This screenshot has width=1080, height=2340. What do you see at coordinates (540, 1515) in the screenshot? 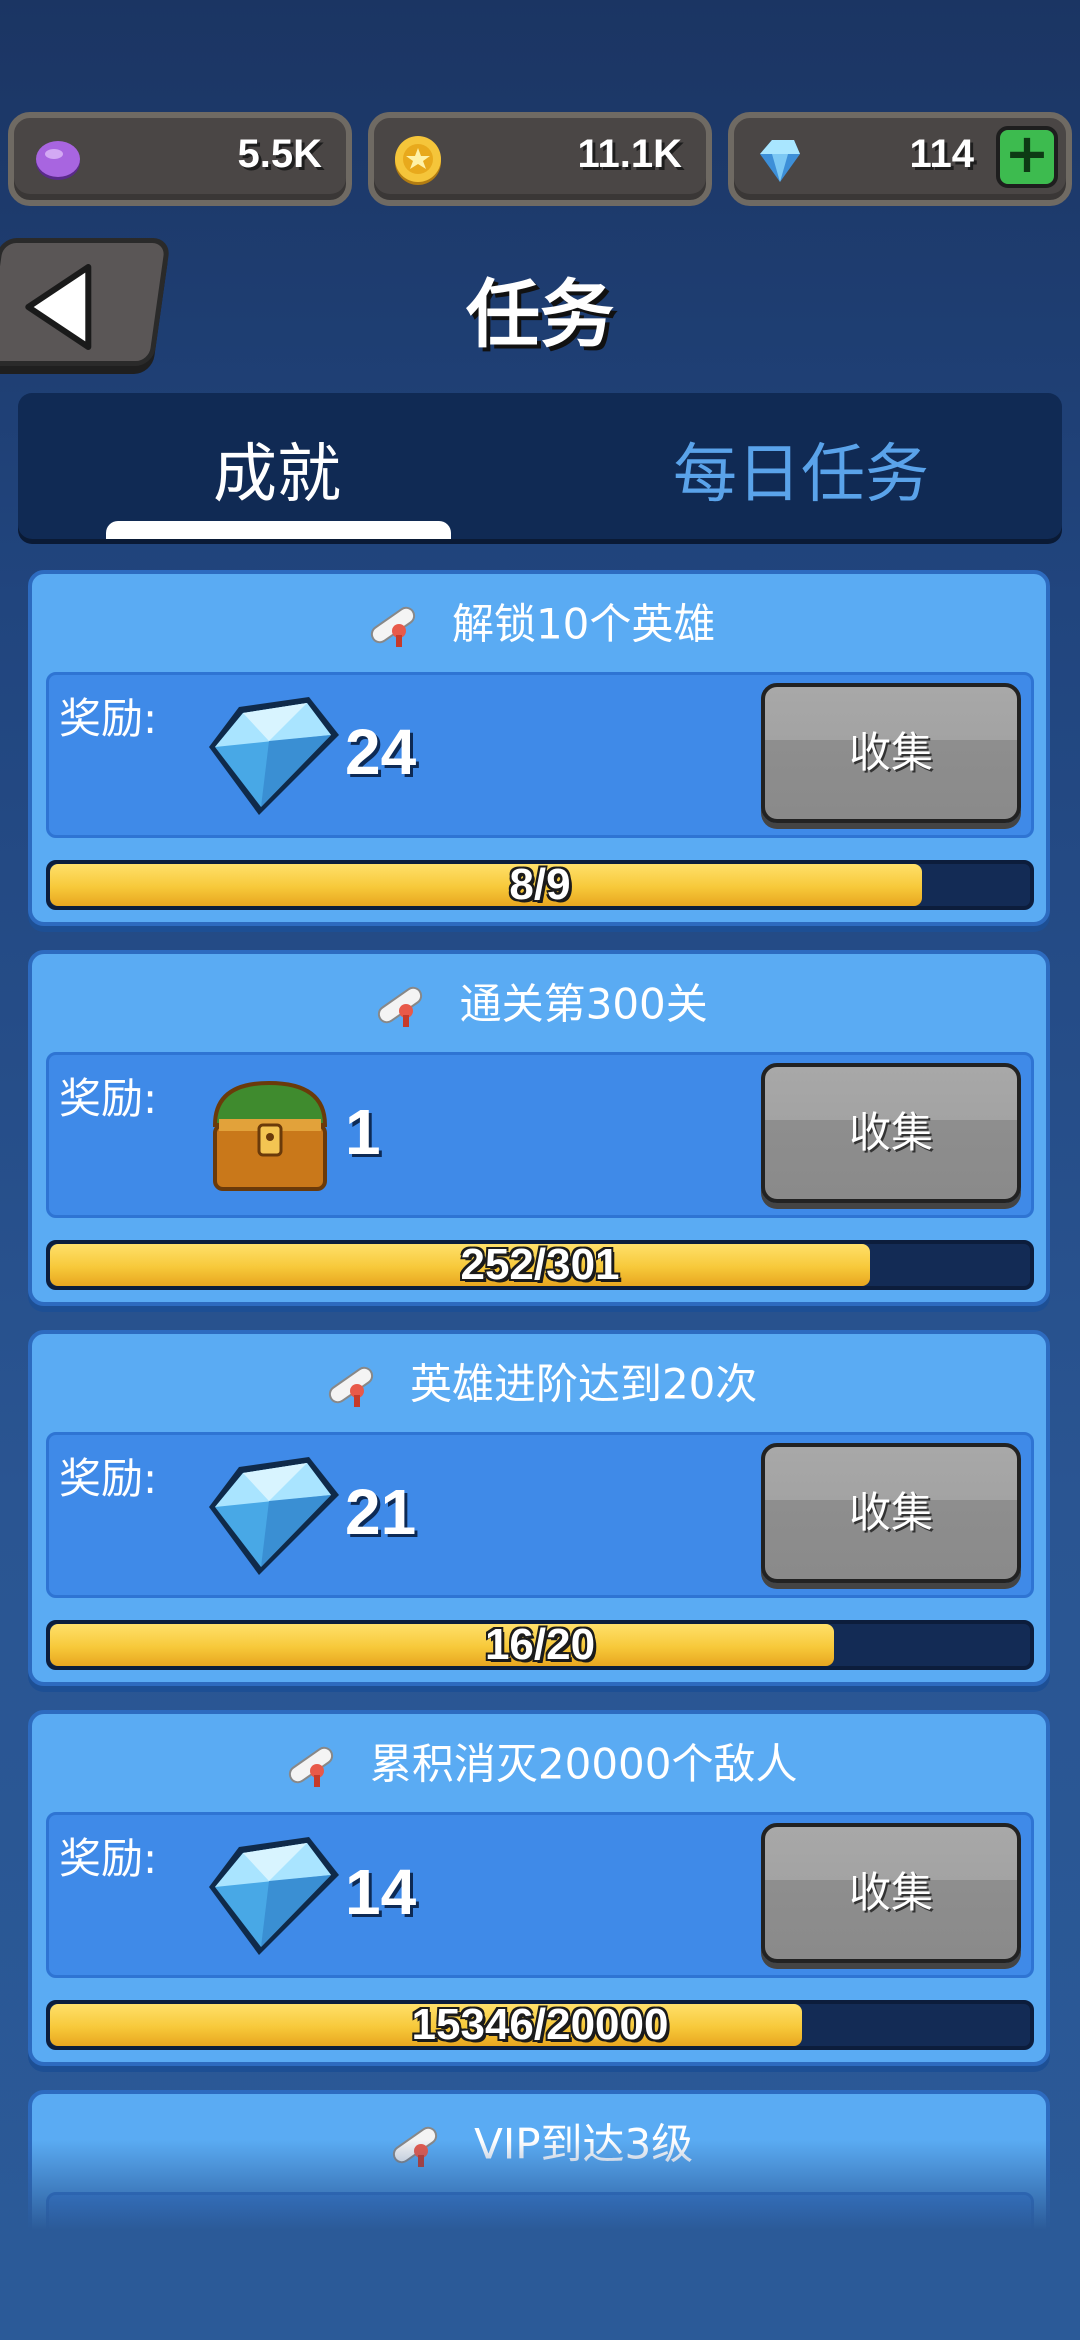
I see `reward-panel: 奖励: 21 收集` at bounding box center [540, 1515].